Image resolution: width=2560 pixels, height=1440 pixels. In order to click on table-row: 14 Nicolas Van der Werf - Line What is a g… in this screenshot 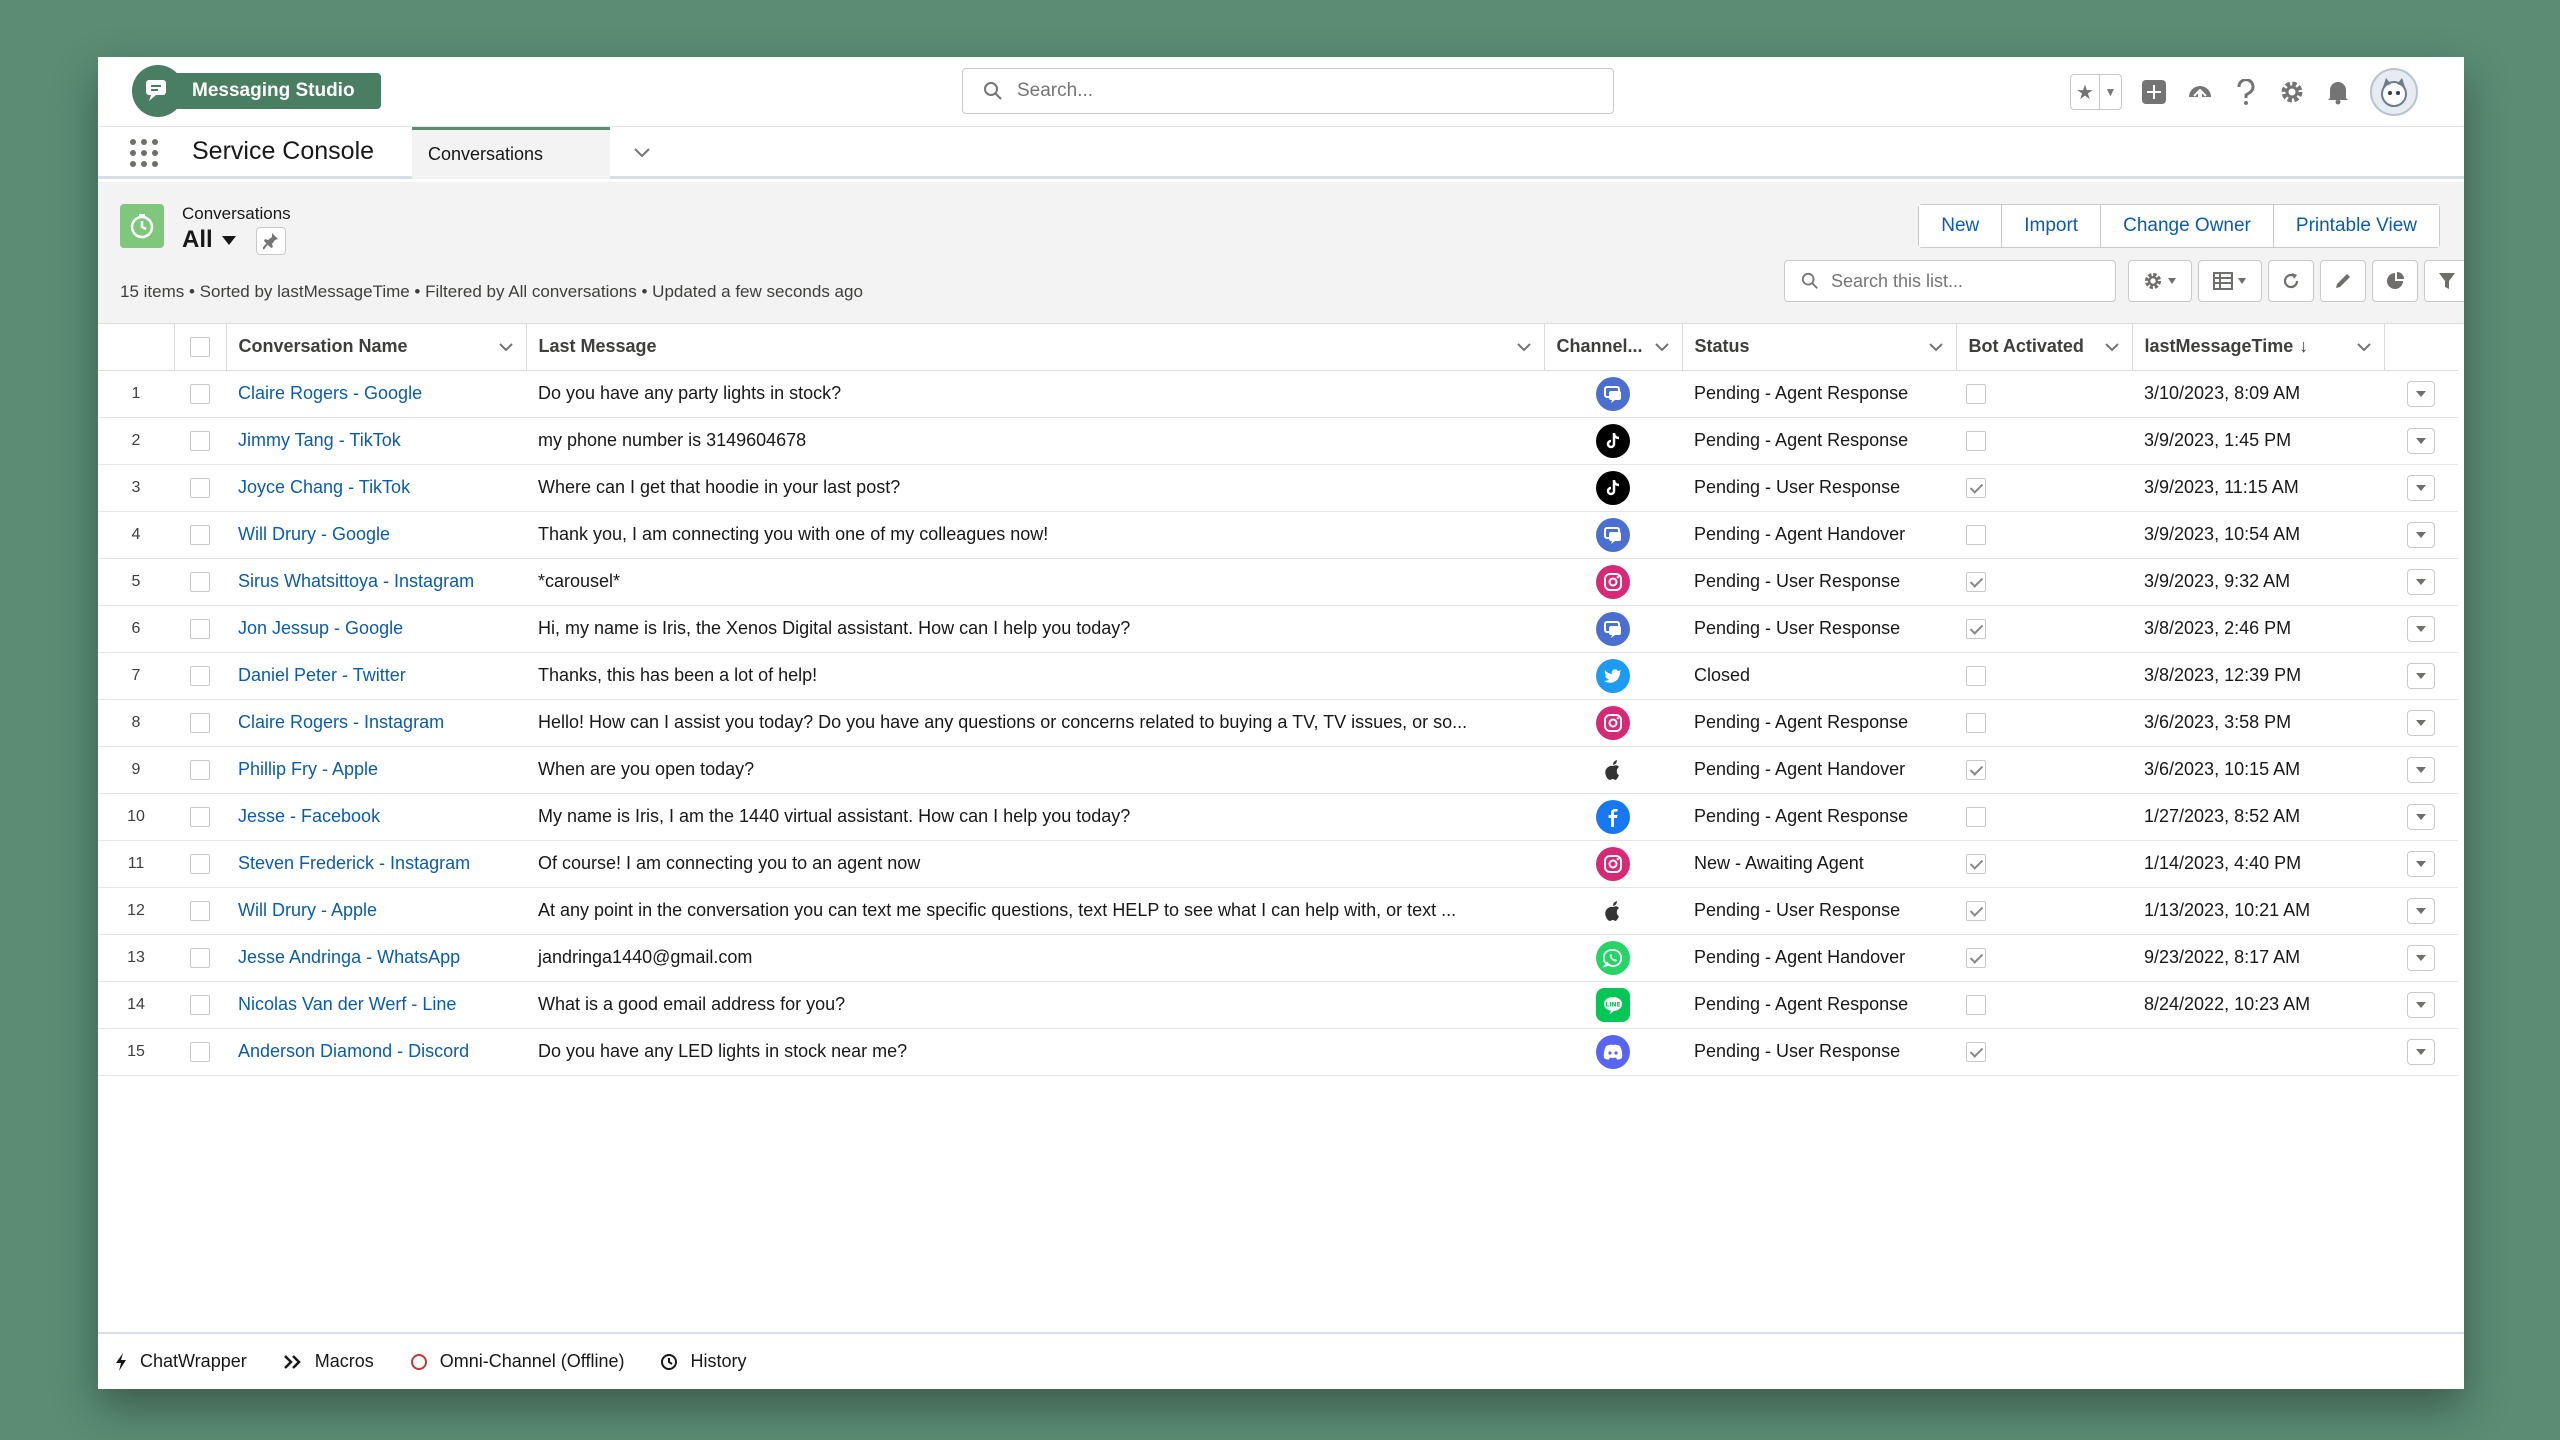, I will do `click(1278, 1005)`.